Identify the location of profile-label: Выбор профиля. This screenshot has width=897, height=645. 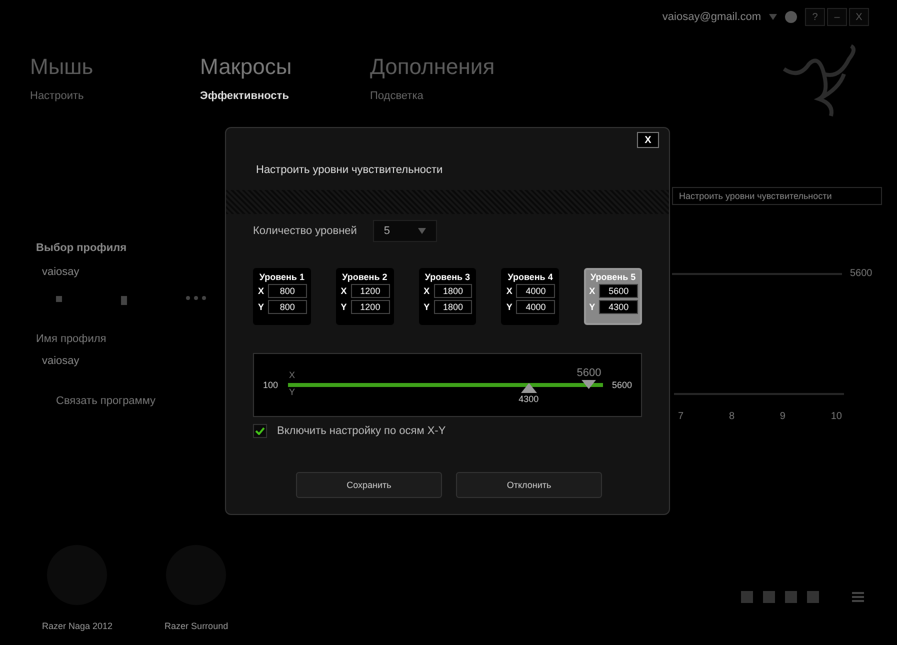
(82, 248).